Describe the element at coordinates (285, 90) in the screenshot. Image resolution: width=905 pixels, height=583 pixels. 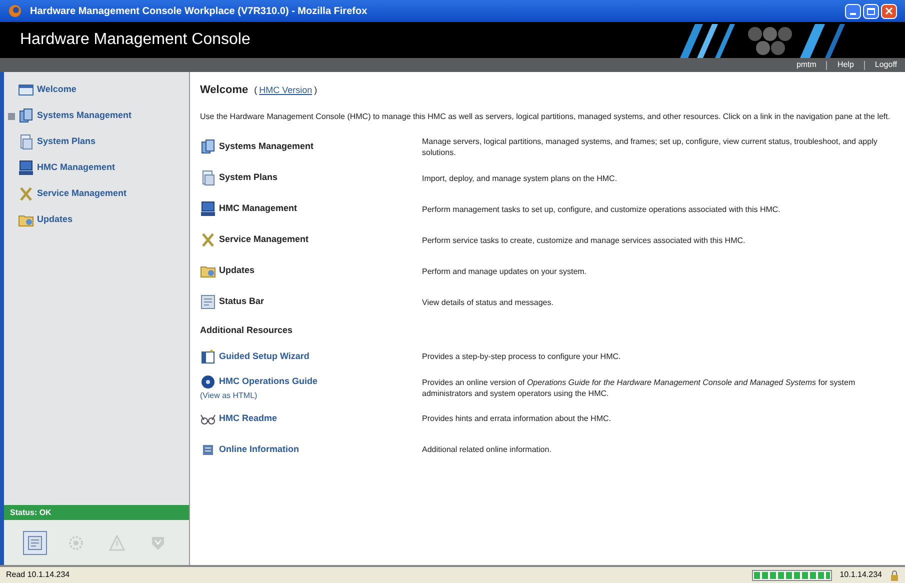
I see `version-link: HMC Version` at that location.